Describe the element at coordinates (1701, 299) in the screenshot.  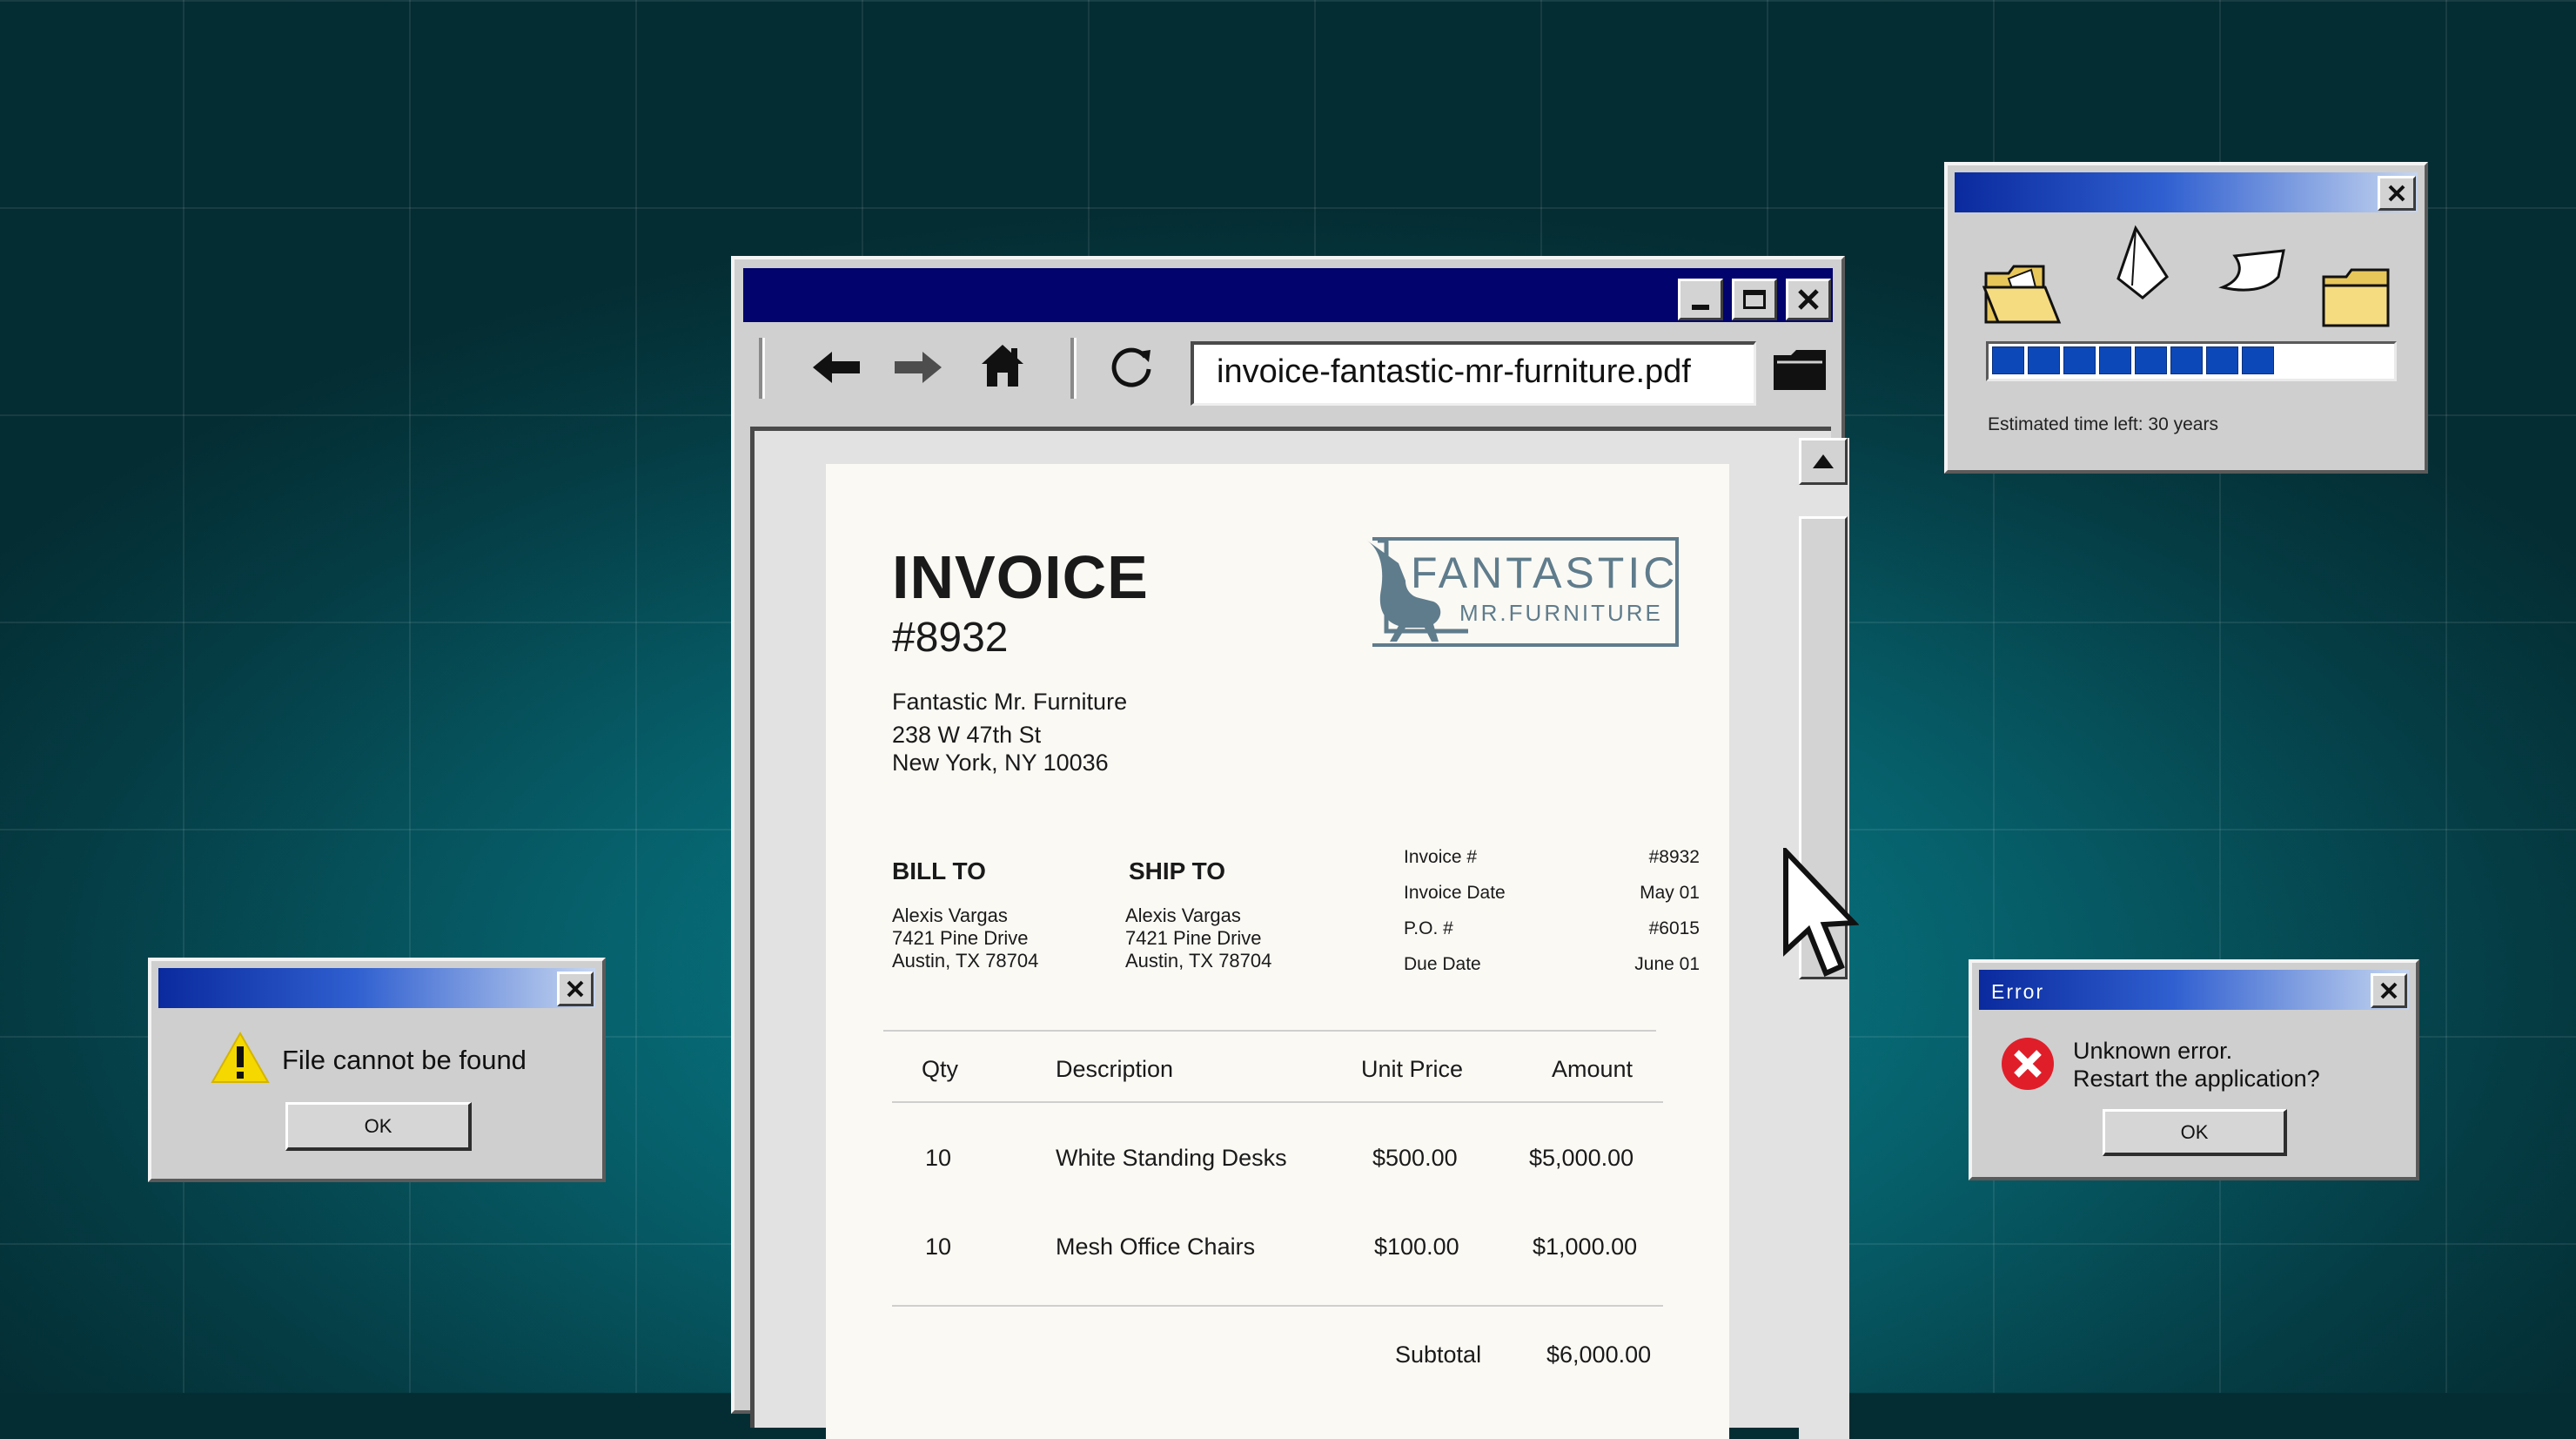
I see `minimize-button` at that location.